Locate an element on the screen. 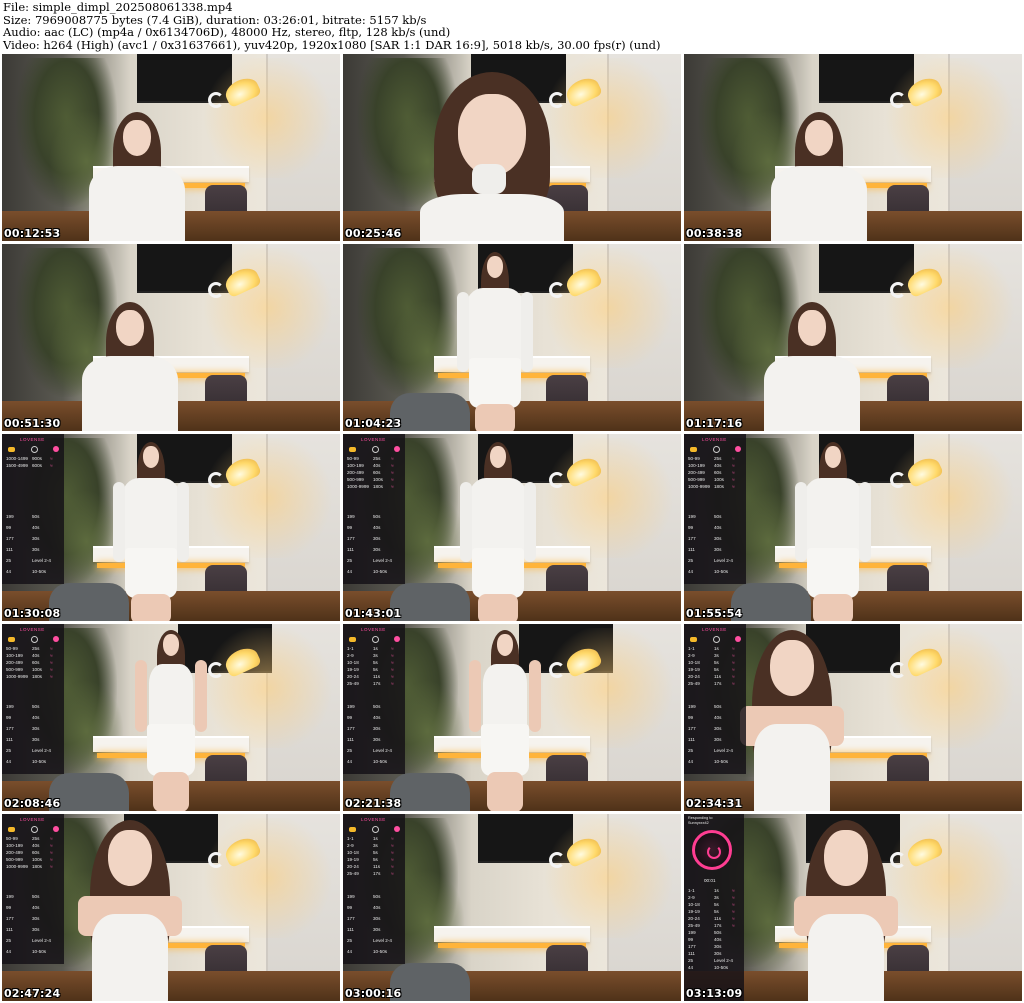 The height and width of the screenshot is (1003, 1024). thumbnail-timestamp: 01:43:01 is located at coordinates (373, 613).